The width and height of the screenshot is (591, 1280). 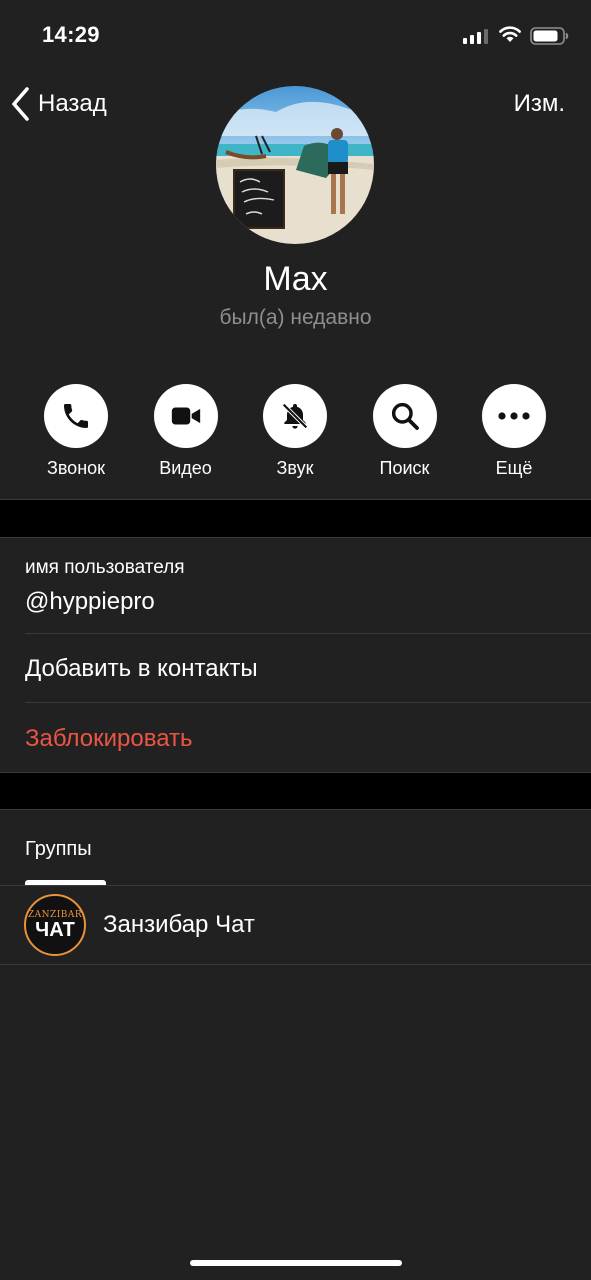 I want to click on block-user-button: Заблокировать, so click(x=109, y=739).